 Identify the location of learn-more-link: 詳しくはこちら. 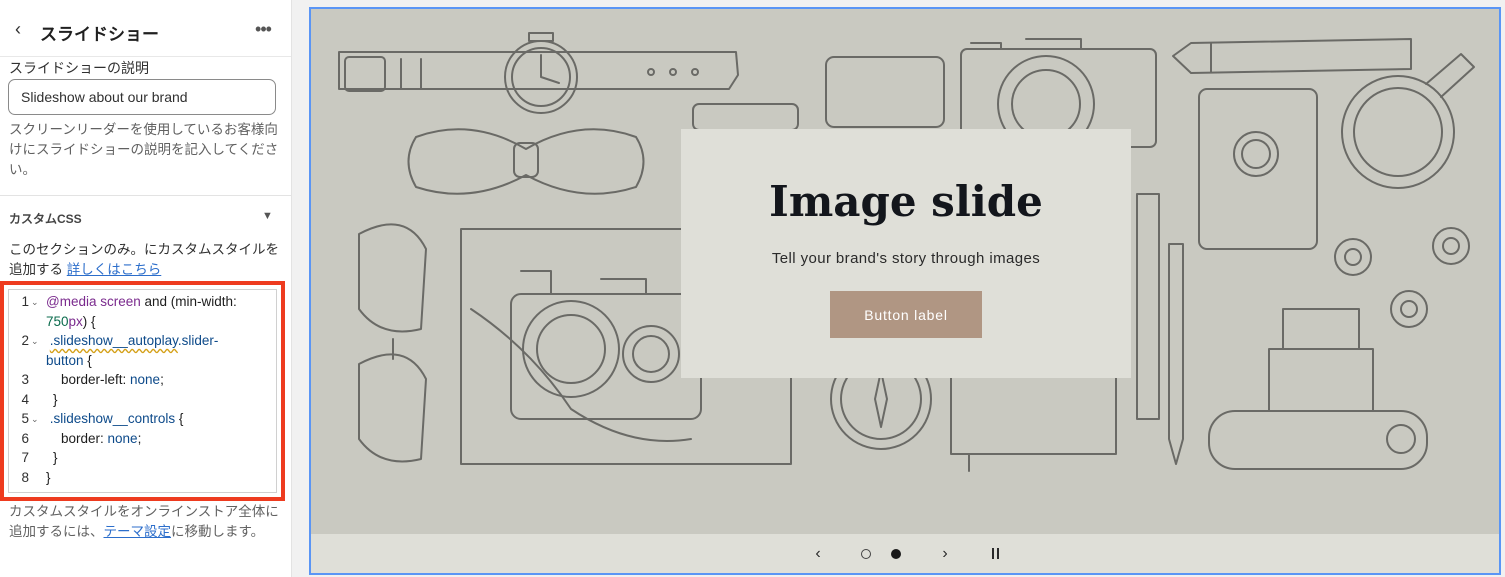
(114, 269).